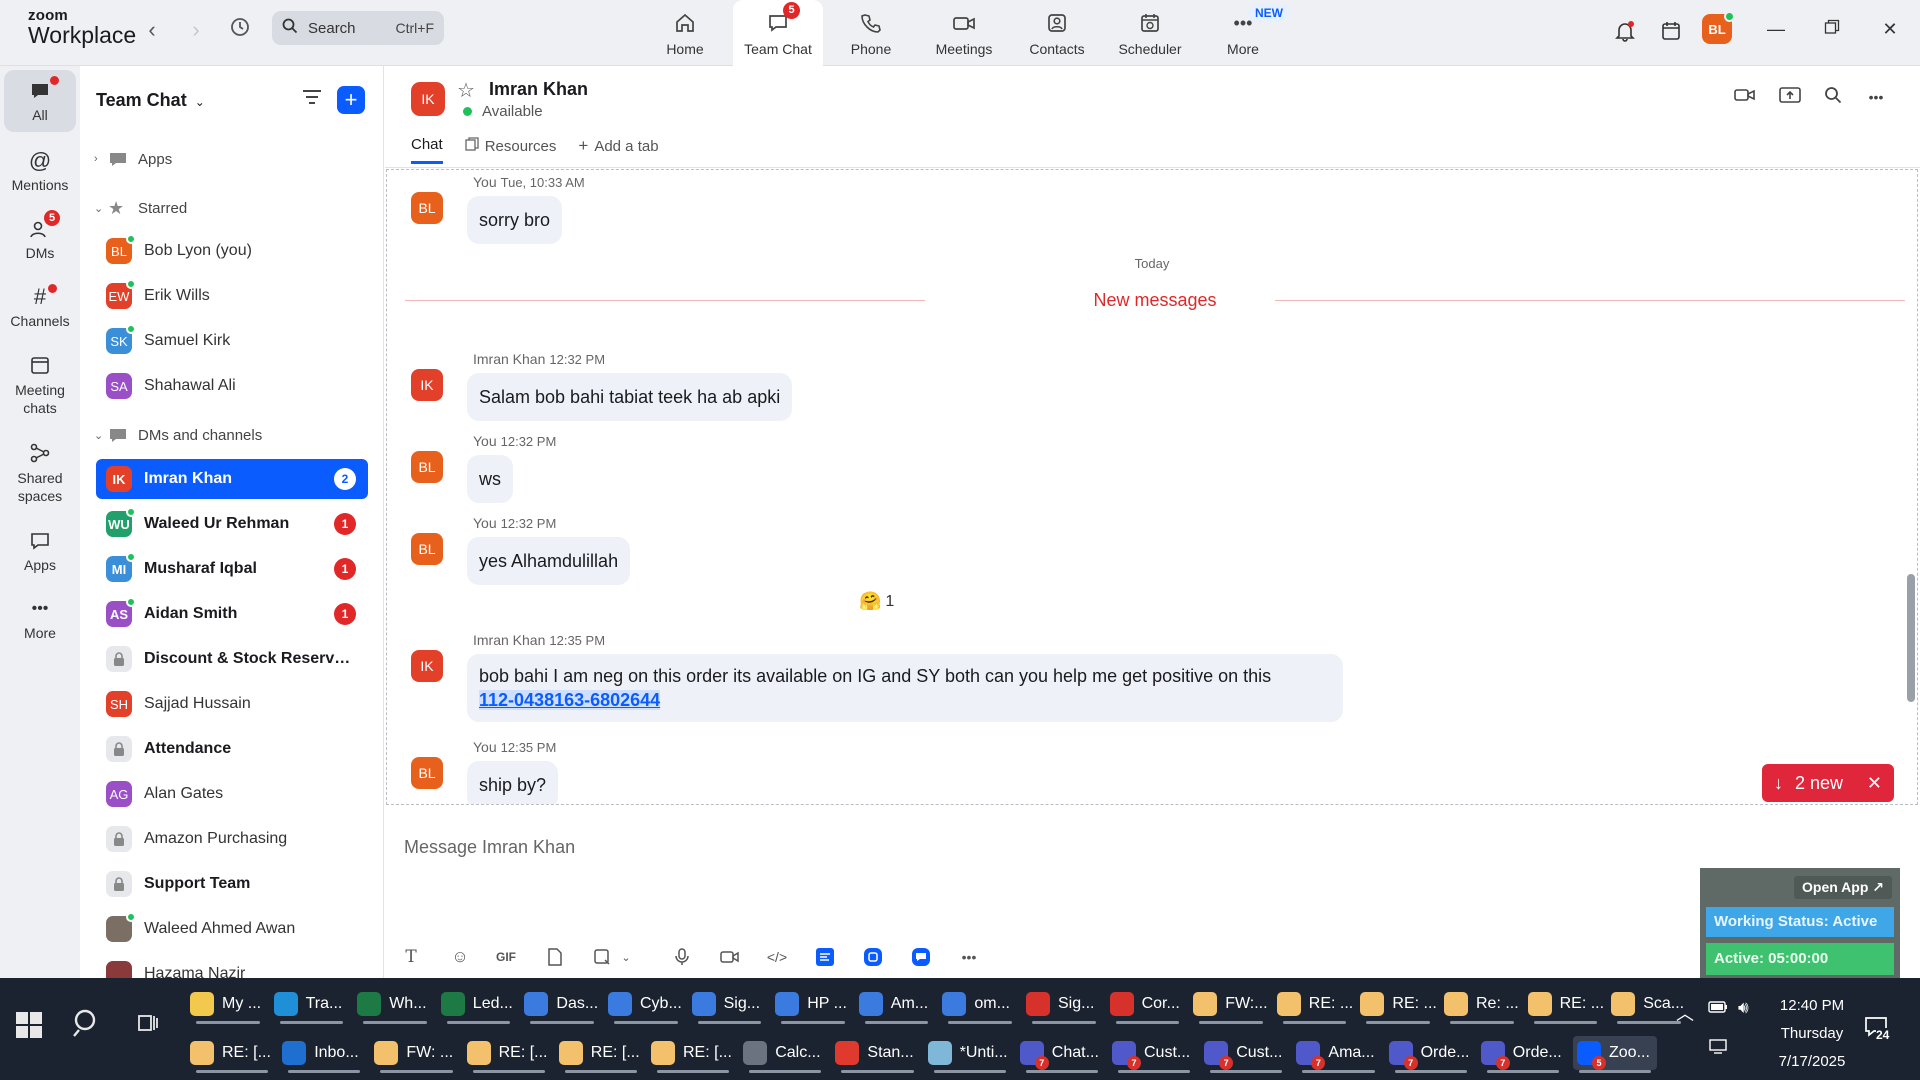 The image size is (1920, 1080). What do you see at coordinates (777, 957) in the screenshot?
I see `code-snippet-button: </>` at bounding box center [777, 957].